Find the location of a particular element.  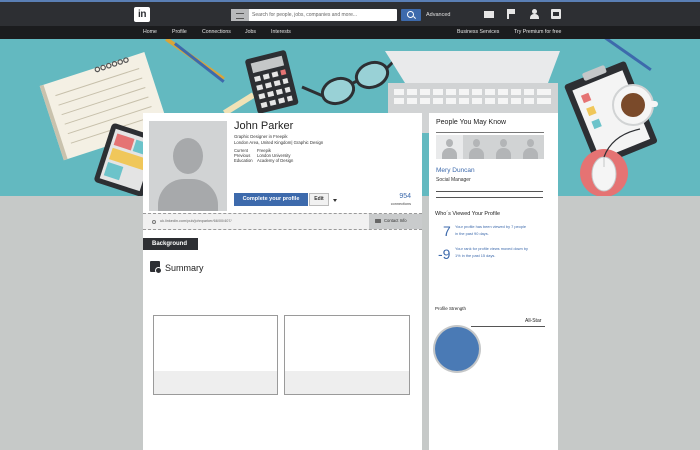

avatar is located at coordinates (188, 166).